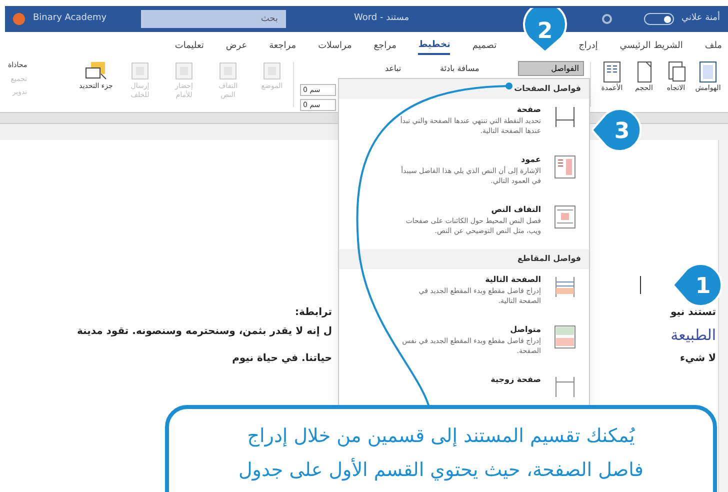  What do you see at coordinates (441, 469) in the screenshot?
I see `callout-text: فاصل الصفحة، حيث يحتوي القسم الأول على جدول` at bounding box center [441, 469].